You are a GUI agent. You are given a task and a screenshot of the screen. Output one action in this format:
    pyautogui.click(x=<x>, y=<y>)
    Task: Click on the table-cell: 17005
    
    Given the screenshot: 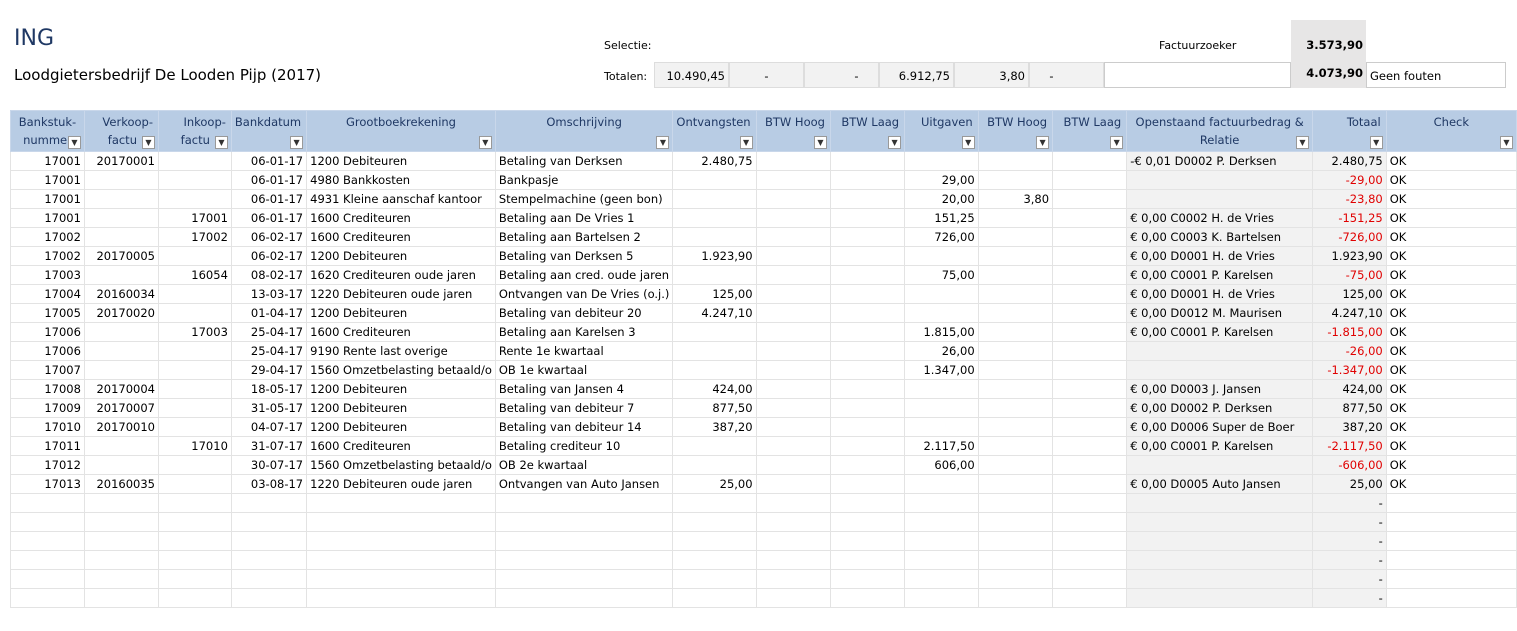 What is the action you would take?
    pyautogui.click(x=47, y=313)
    